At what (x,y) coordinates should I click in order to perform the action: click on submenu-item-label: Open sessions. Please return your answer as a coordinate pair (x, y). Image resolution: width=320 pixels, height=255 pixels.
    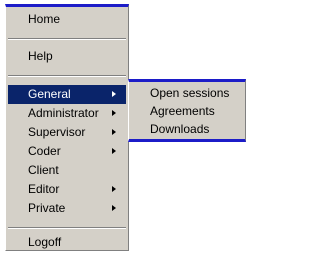
    Looking at the image, I should click on (190, 93).